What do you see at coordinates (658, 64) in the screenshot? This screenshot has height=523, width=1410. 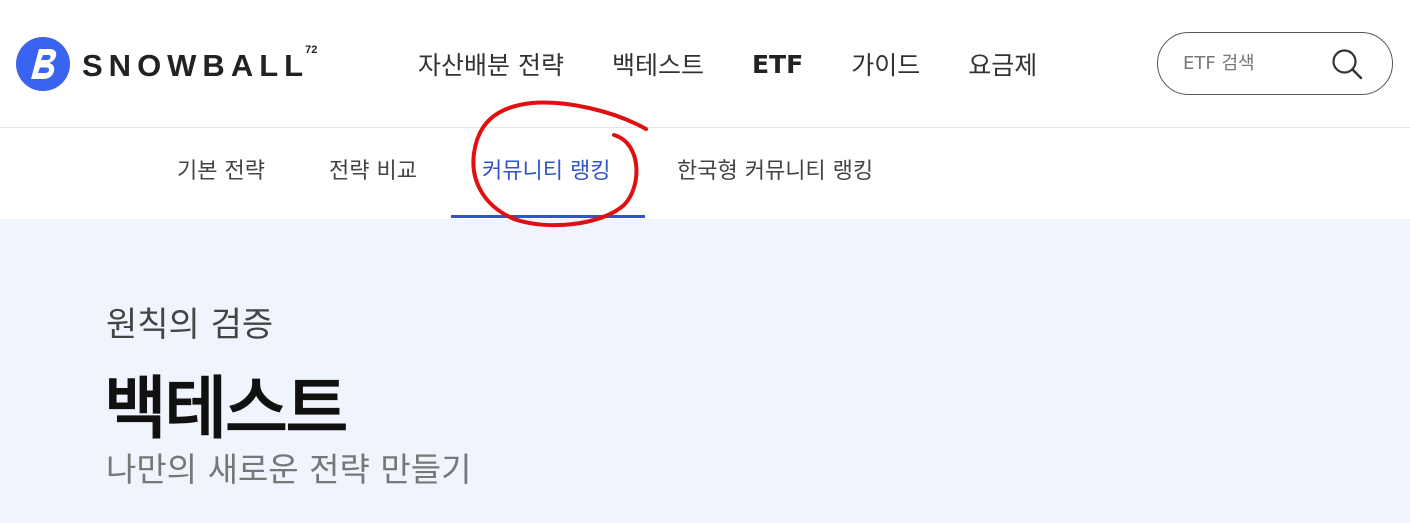 I see `nav-item-backtest: 백테스트` at bounding box center [658, 64].